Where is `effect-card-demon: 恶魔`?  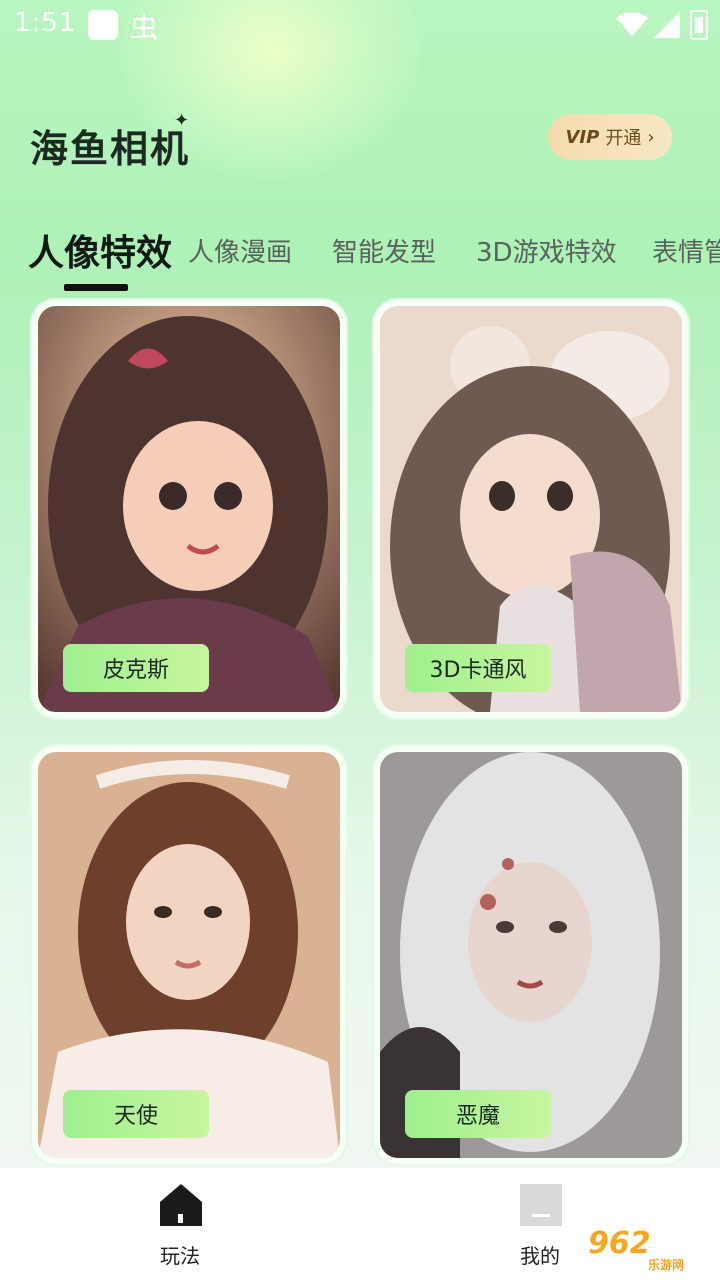 effect-card-demon: 恶魔 is located at coordinates (531, 955).